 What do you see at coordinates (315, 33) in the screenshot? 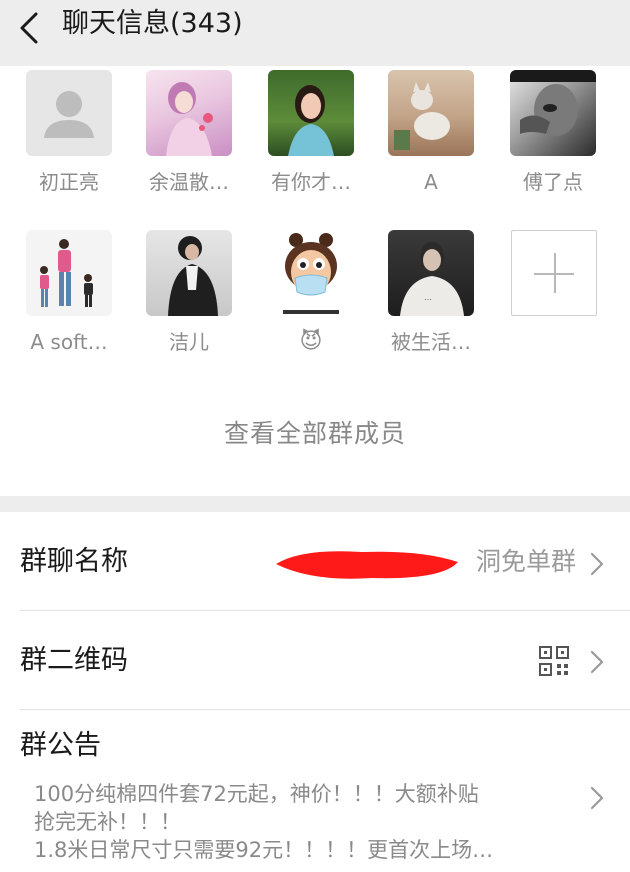
I see `top-bar: 聊天信息(343)` at bounding box center [315, 33].